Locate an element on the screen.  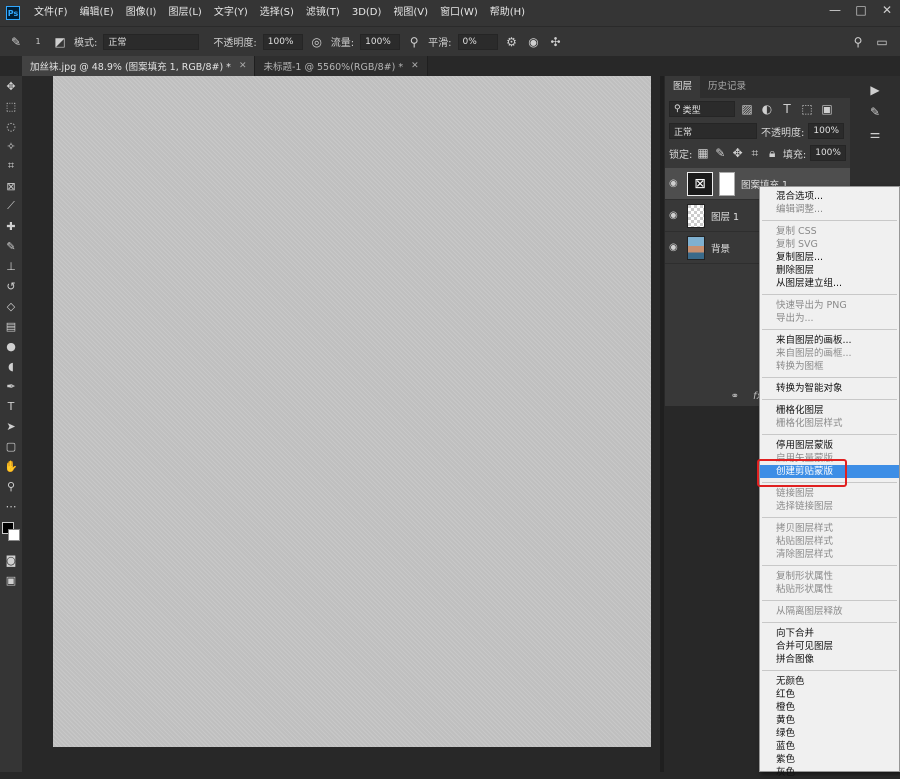
context-menu-item: 合并可见图层 is located at coordinates (829, 646).